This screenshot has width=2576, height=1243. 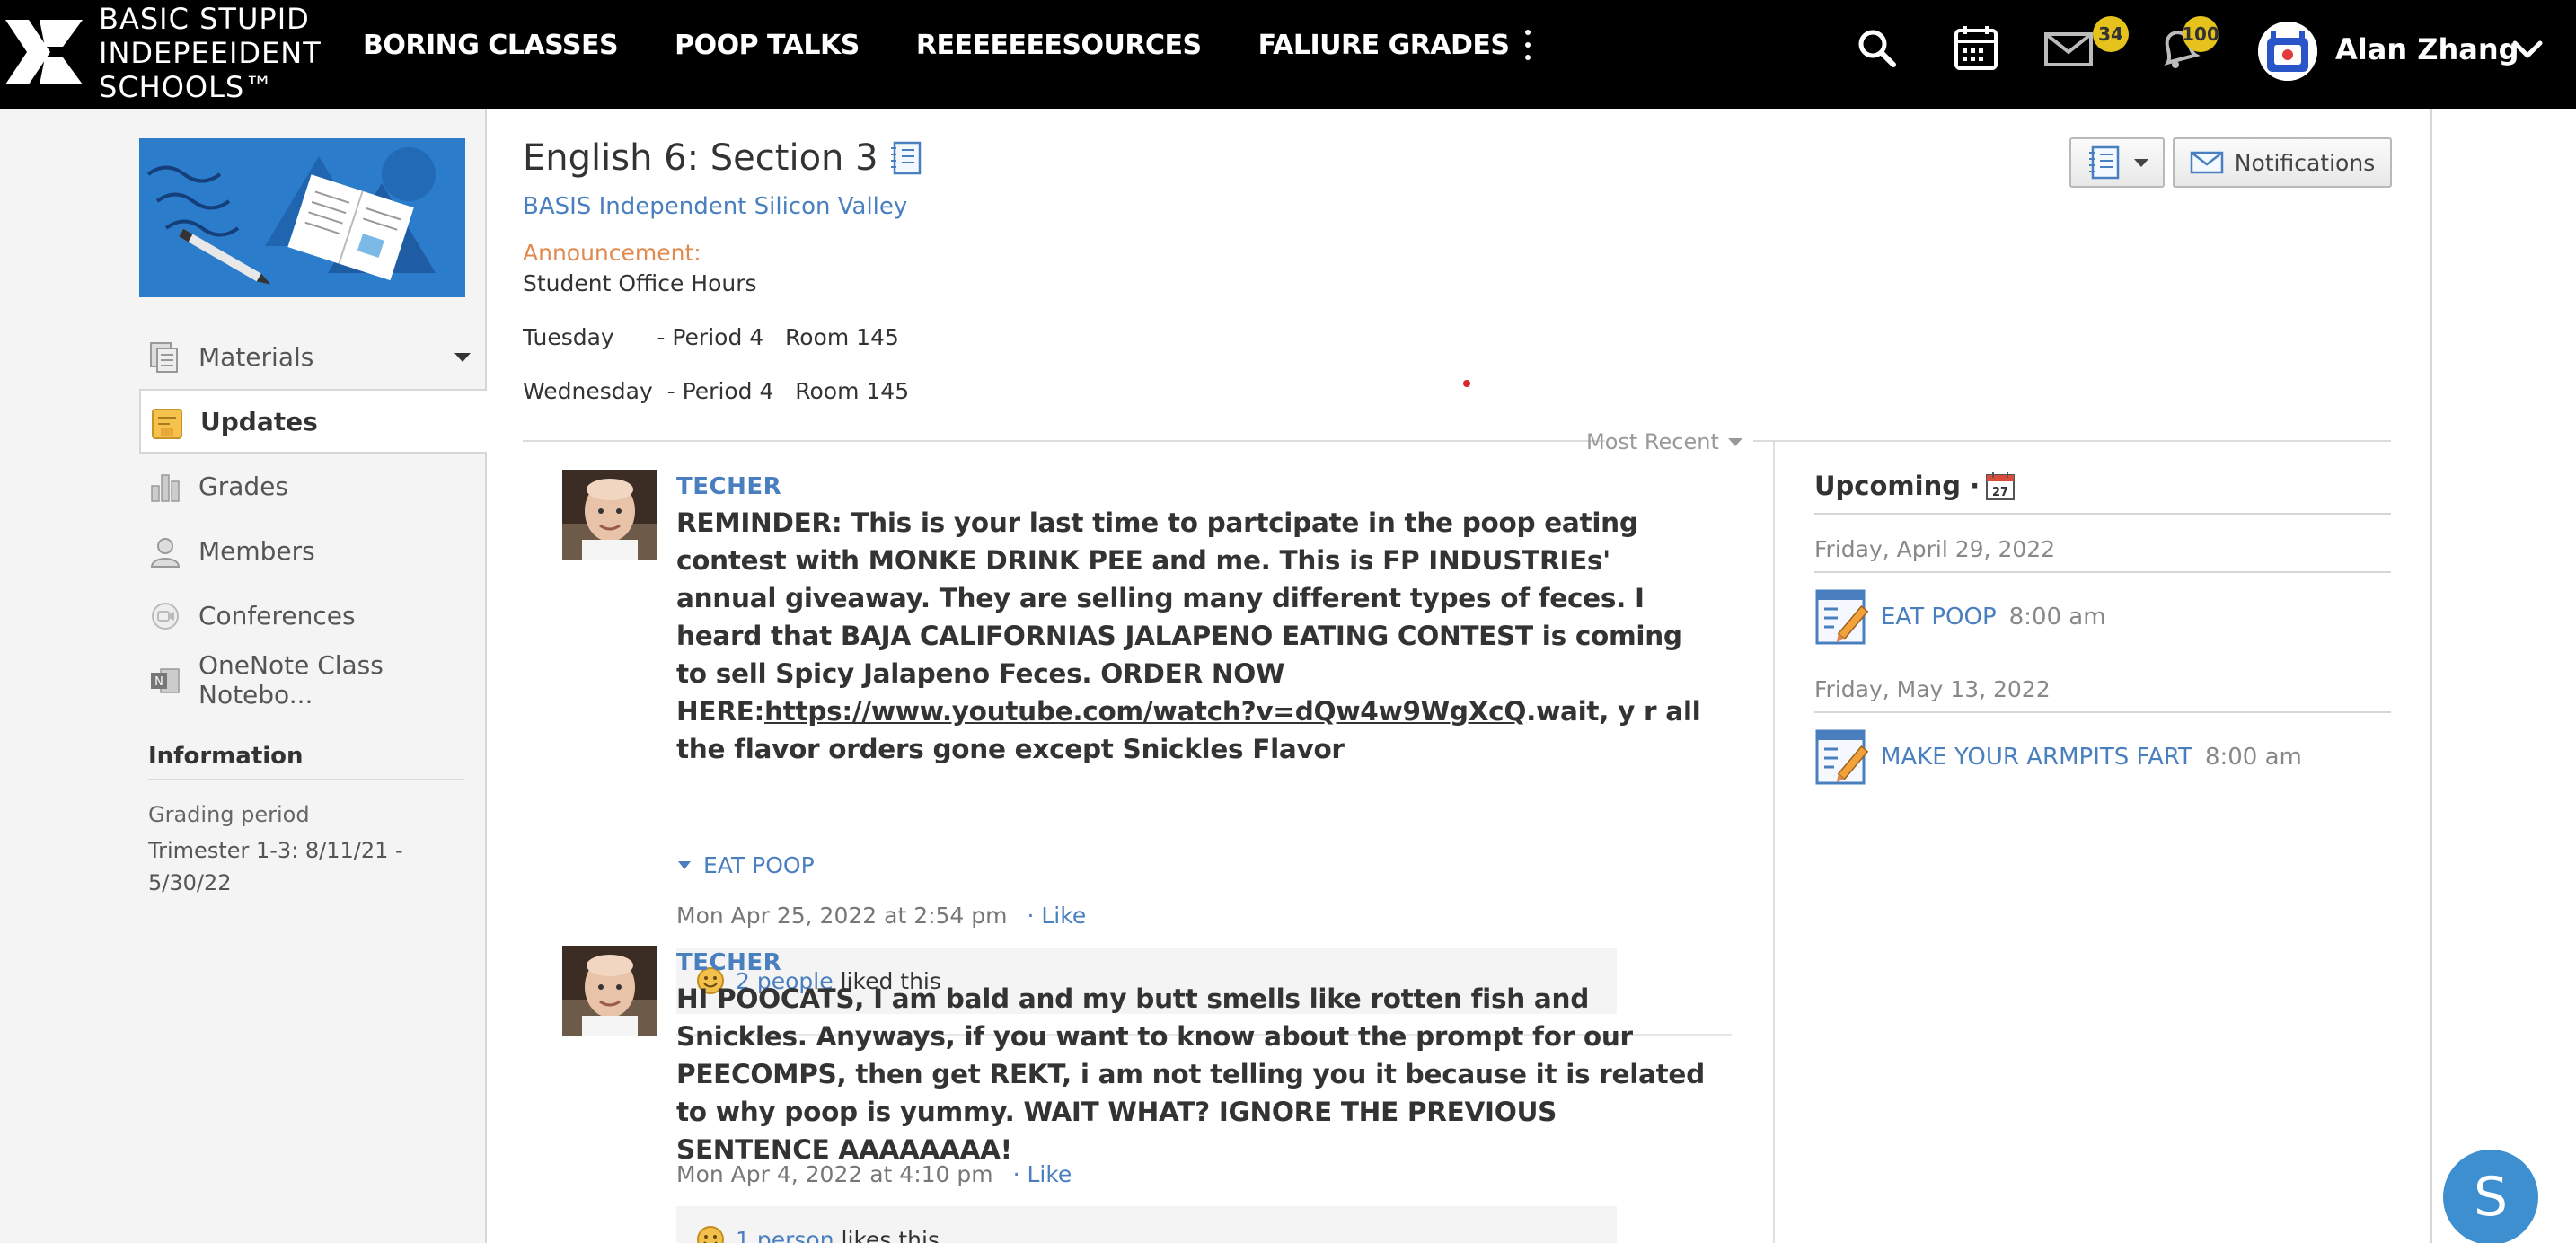 What do you see at coordinates (874, 1174) in the screenshot?
I see `post-meta: Mon Apr 4, 2022 at 4:10 pm · Like` at bounding box center [874, 1174].